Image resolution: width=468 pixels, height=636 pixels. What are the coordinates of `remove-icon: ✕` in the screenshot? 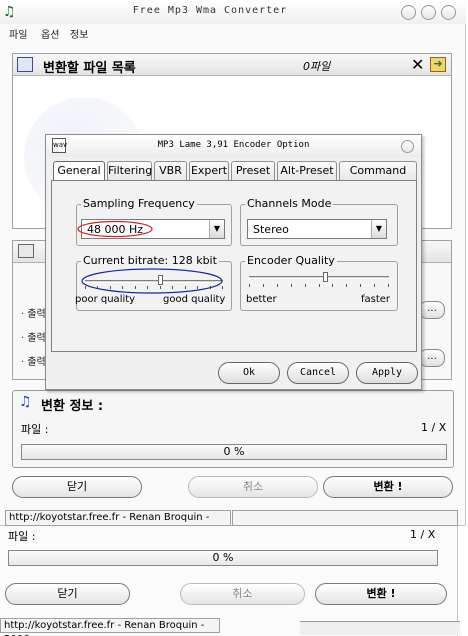 It's located at (417, 64).